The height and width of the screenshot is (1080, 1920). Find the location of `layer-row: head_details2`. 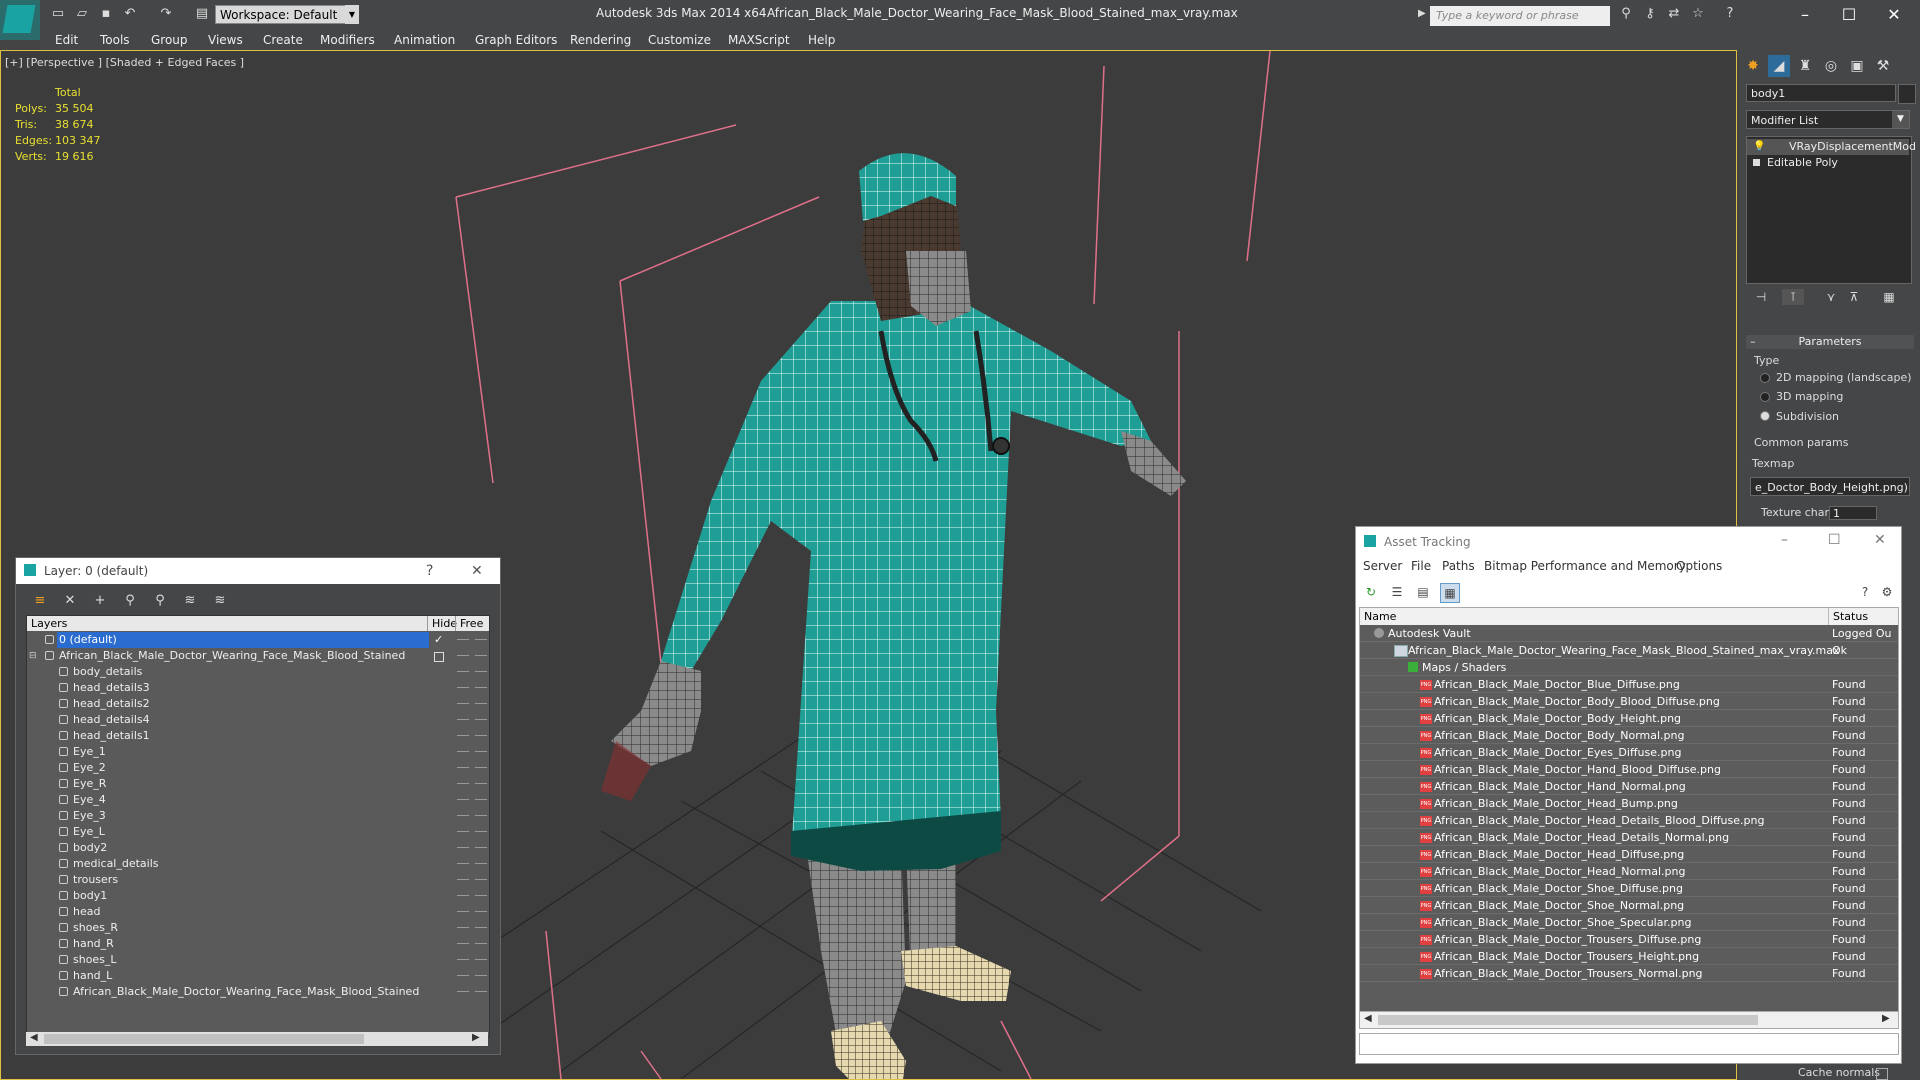

layer-row: head_details2 is located at coordinates (258, 704).